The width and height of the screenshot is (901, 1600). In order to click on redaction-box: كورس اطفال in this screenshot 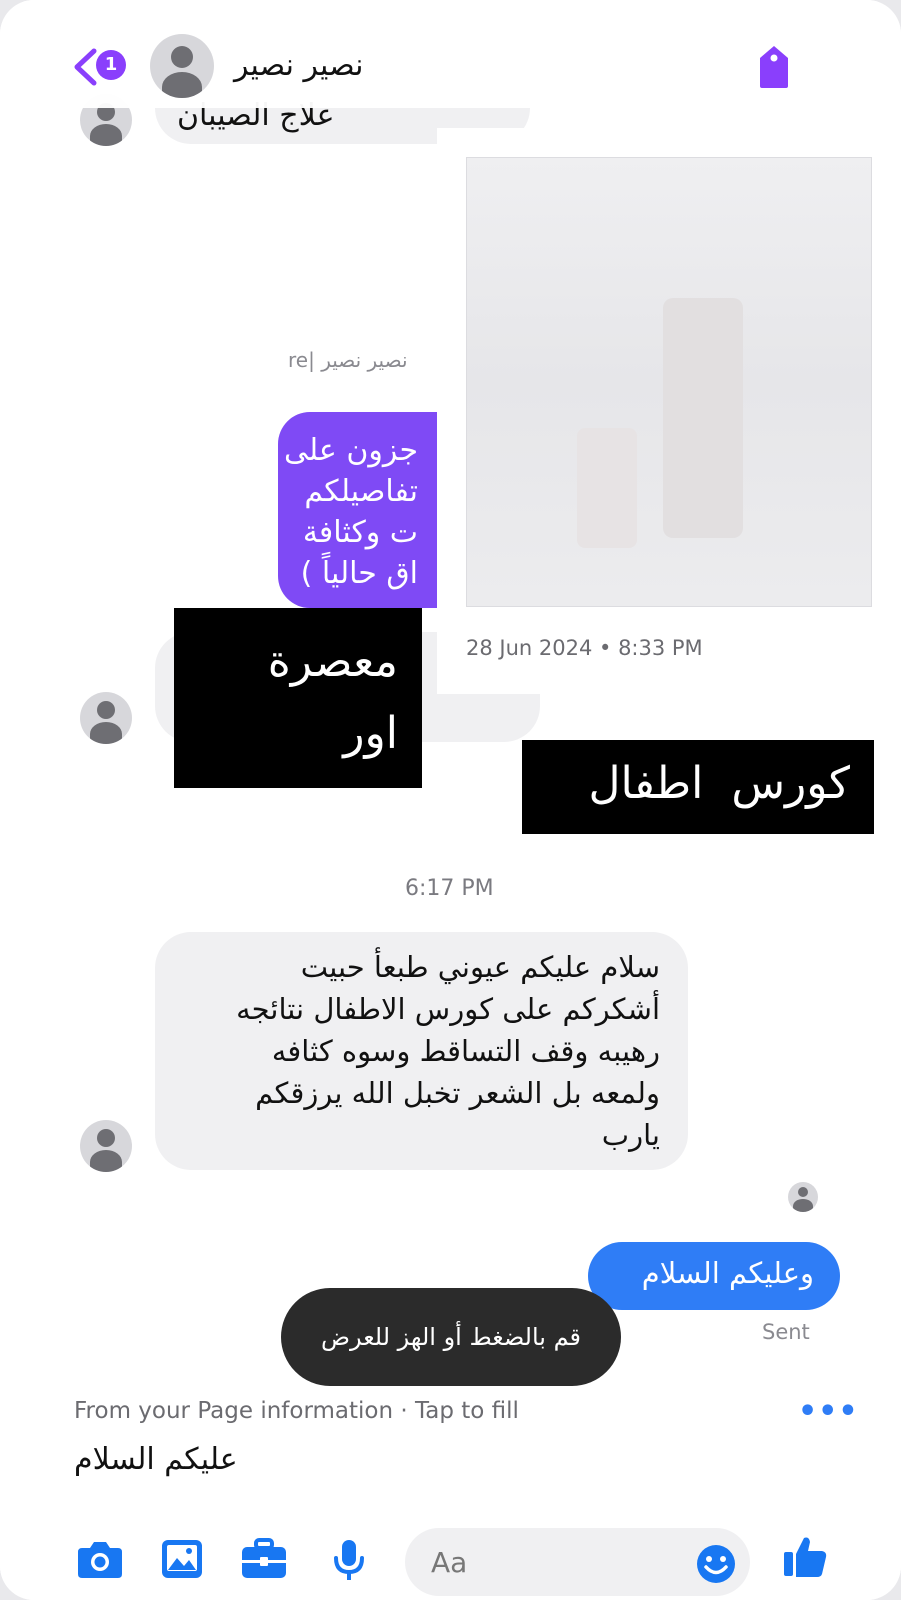, I will do `click(698, 787)`.